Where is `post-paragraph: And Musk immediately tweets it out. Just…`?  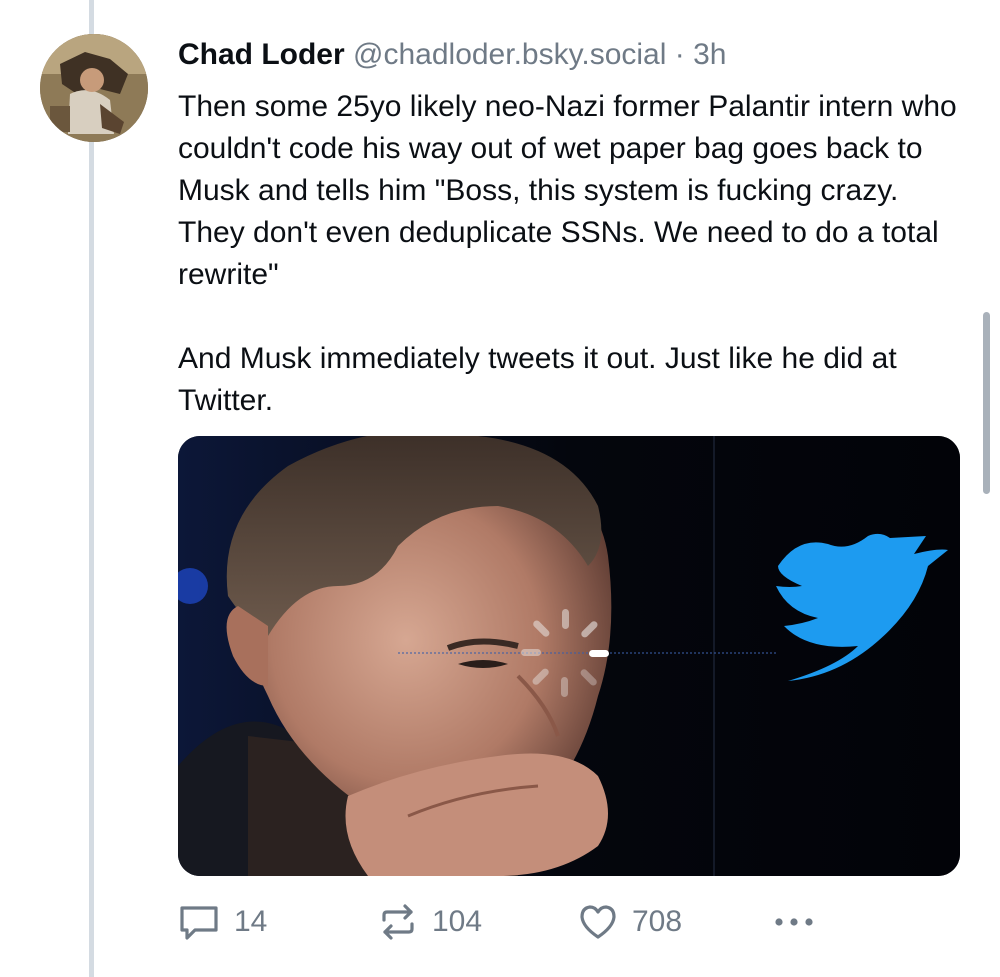 post-paragraph: And Musk immediately tweets it out. Just… is located at coordinates (537, 379).